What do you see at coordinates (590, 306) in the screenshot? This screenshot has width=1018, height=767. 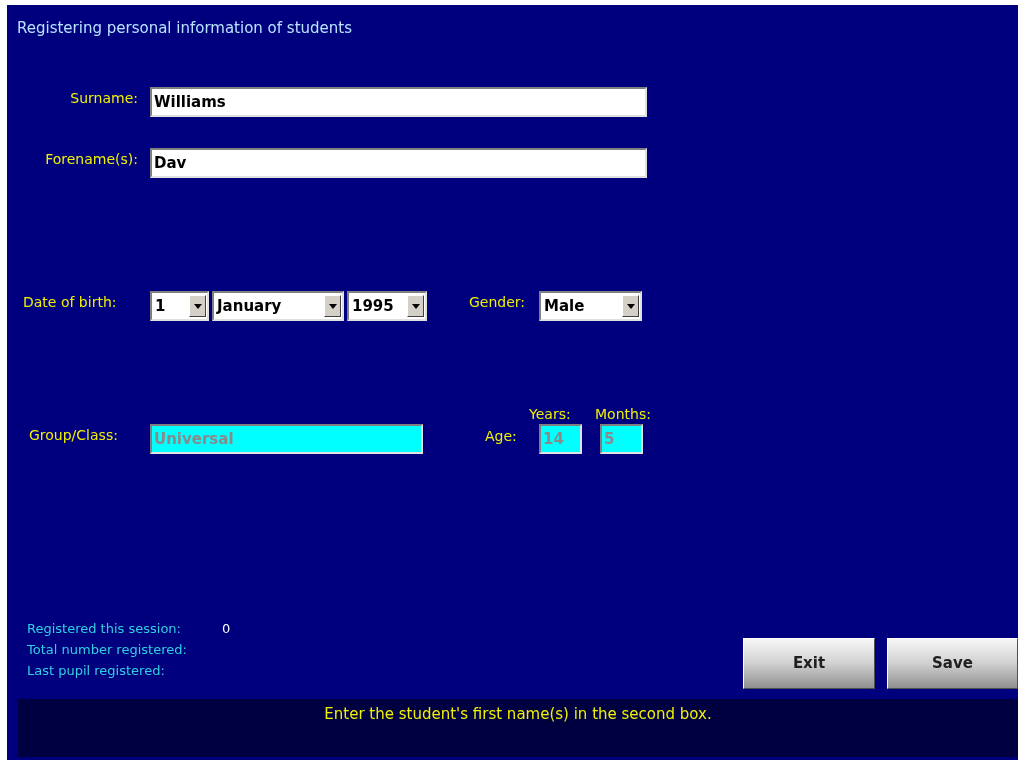 I see `gender-dropdown: Male` at bounding box center [590, 306].